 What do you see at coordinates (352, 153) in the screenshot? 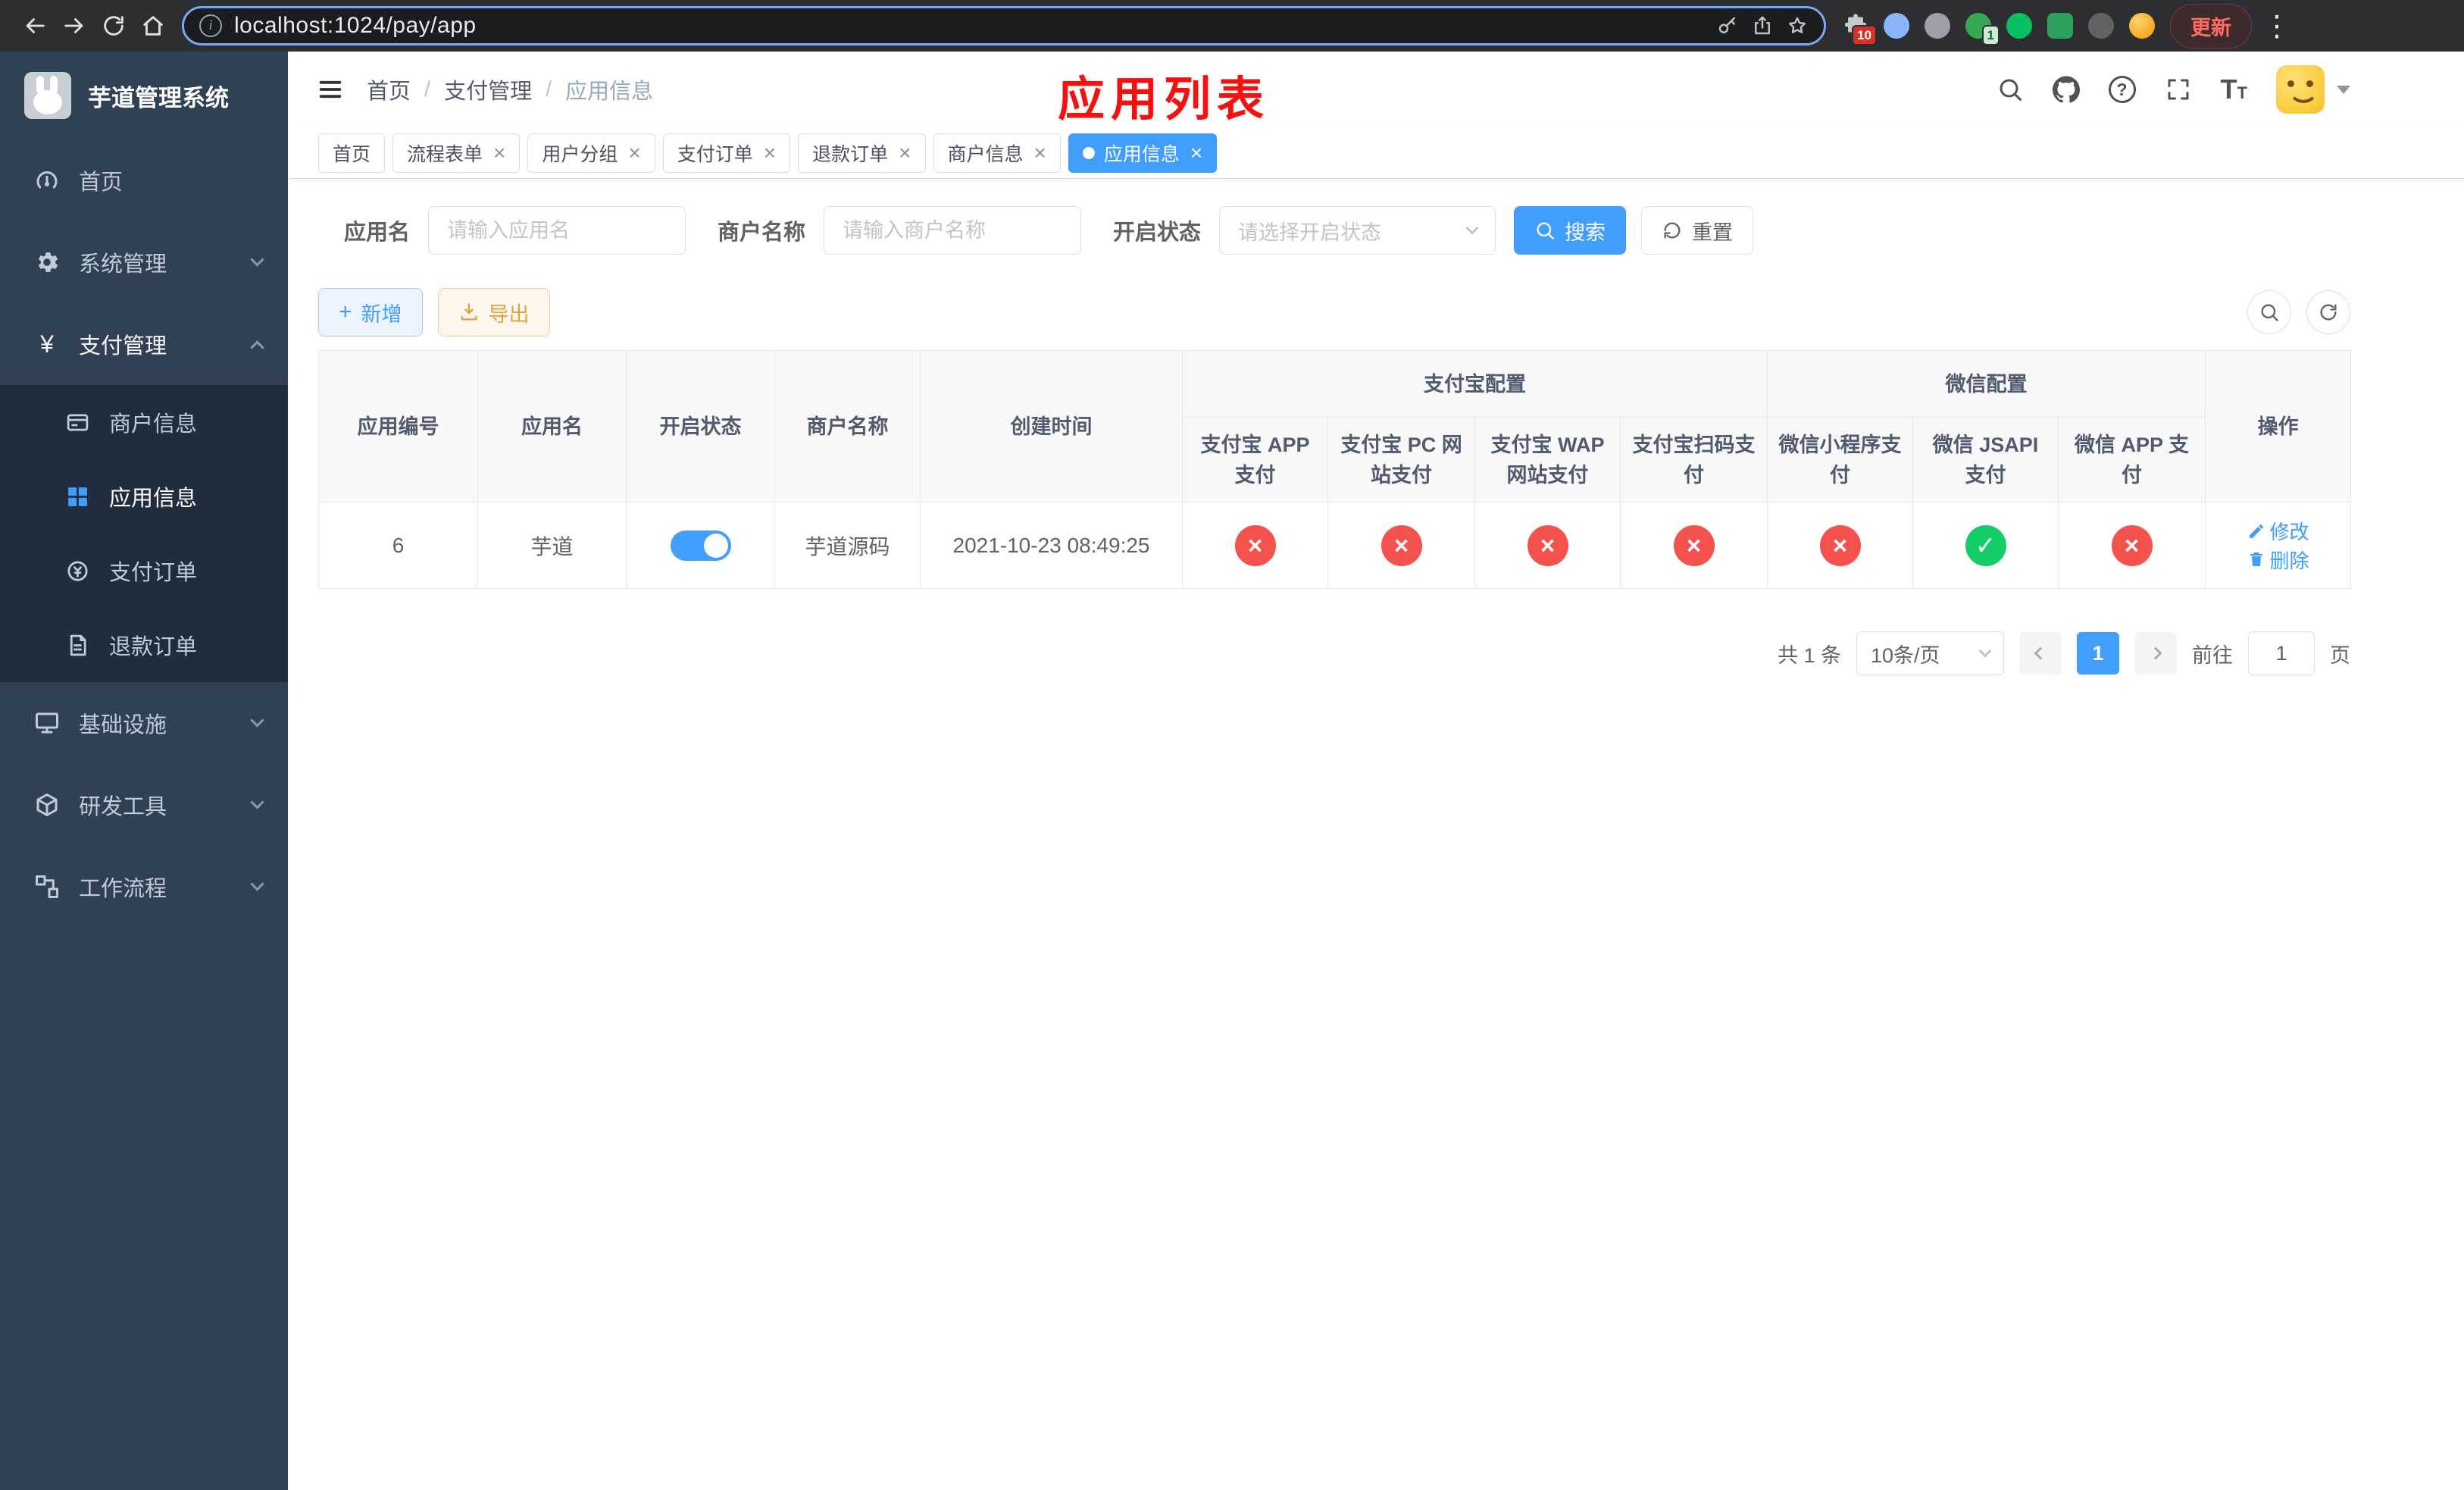
I see `tab-home: 首页` at bounding box center [352, 153].